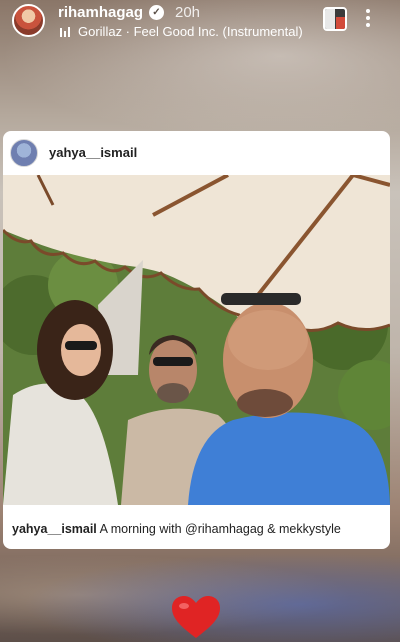 The image size is (400, 642). What do you see at coordinates (28, 20) in the screenshot?
I see `story-avatar` at bounding box center [28, 20].